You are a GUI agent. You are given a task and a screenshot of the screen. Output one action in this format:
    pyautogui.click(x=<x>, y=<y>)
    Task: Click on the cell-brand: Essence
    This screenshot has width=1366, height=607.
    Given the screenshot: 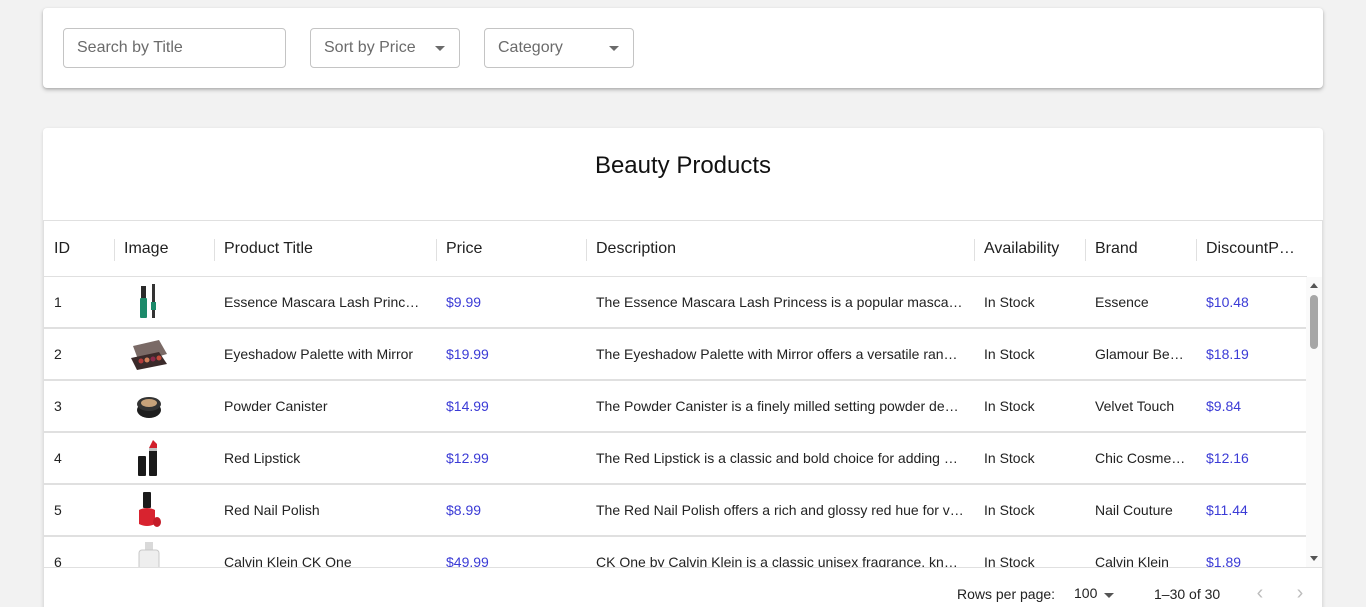 What is the action you would take?
    pyautogui.click(x=1122, y=302)
    